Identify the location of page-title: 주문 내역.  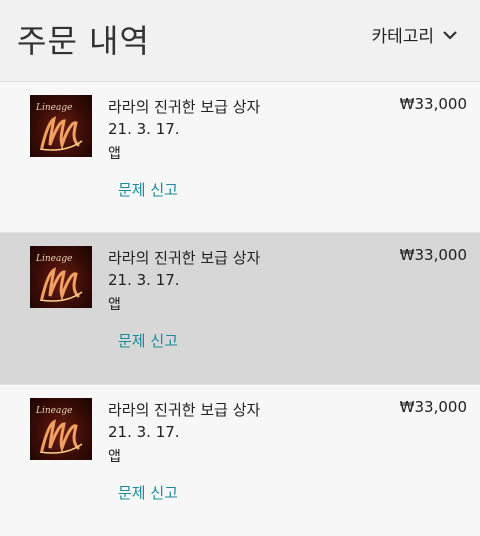
(83, 41).